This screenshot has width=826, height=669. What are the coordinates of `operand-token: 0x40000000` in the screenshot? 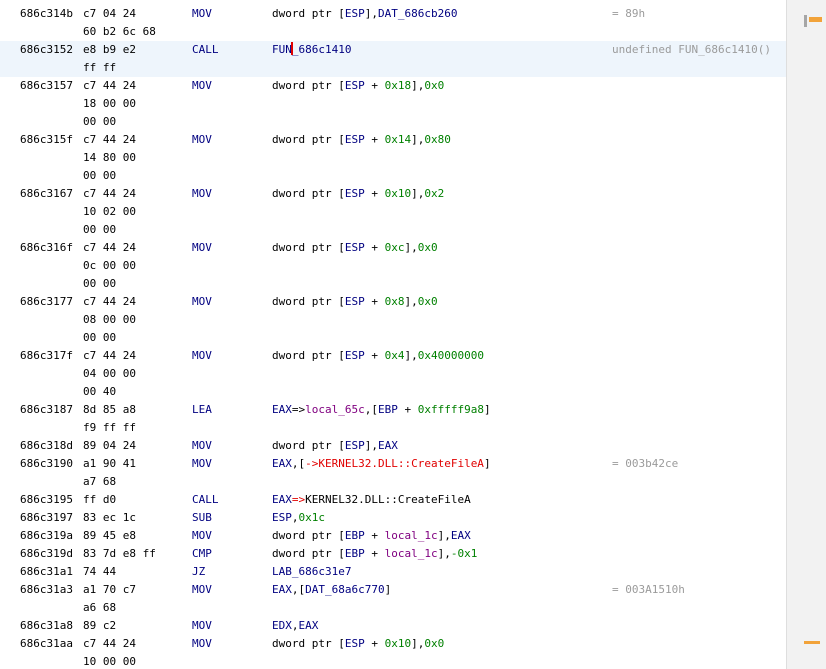 It's located at (451, 355).